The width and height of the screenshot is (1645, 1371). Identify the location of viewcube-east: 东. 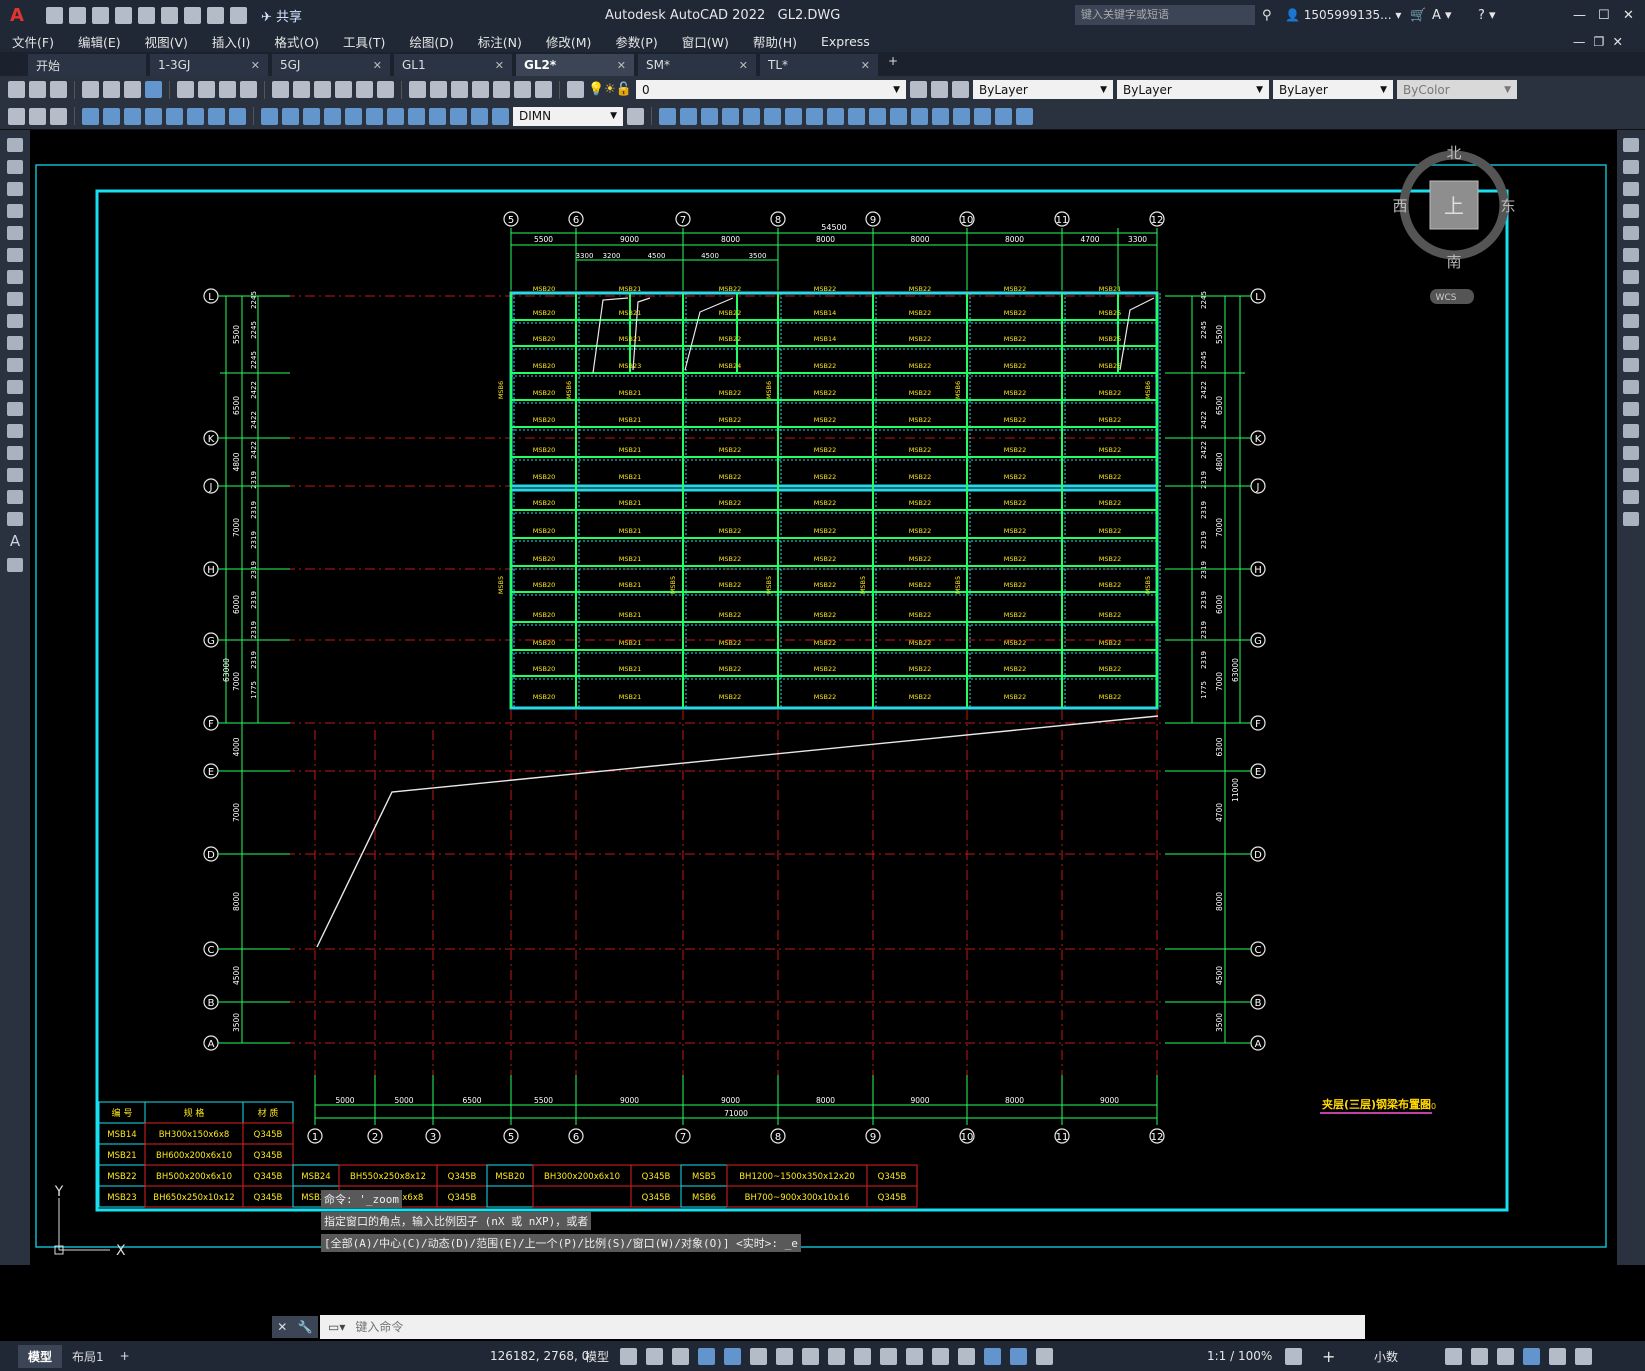
(1507, 206).